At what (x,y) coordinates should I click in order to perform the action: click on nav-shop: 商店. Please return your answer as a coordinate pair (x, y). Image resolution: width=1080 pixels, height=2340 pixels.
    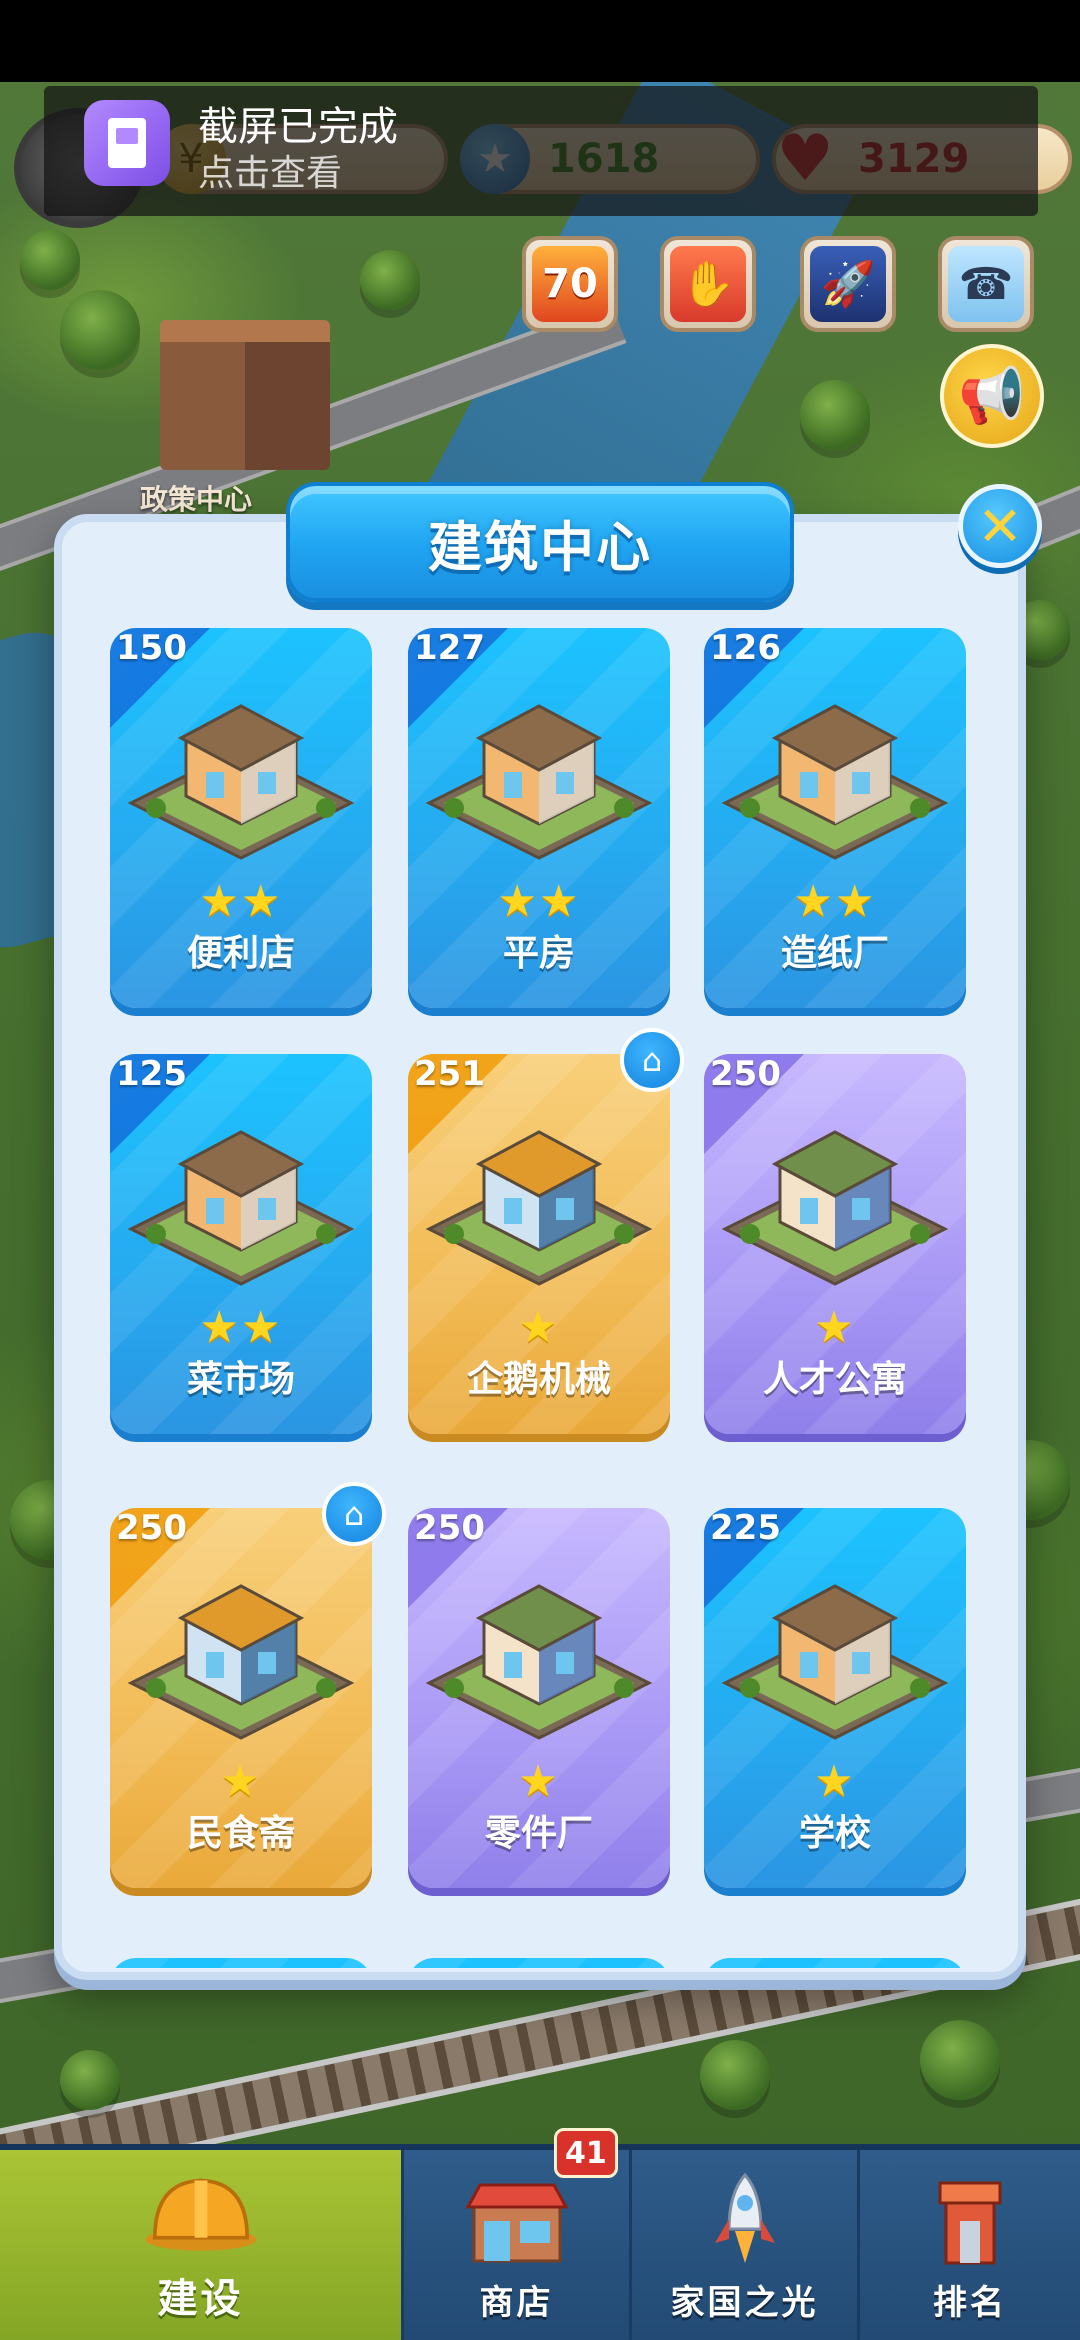
    Looking at the image, I should click on (518, 2245).